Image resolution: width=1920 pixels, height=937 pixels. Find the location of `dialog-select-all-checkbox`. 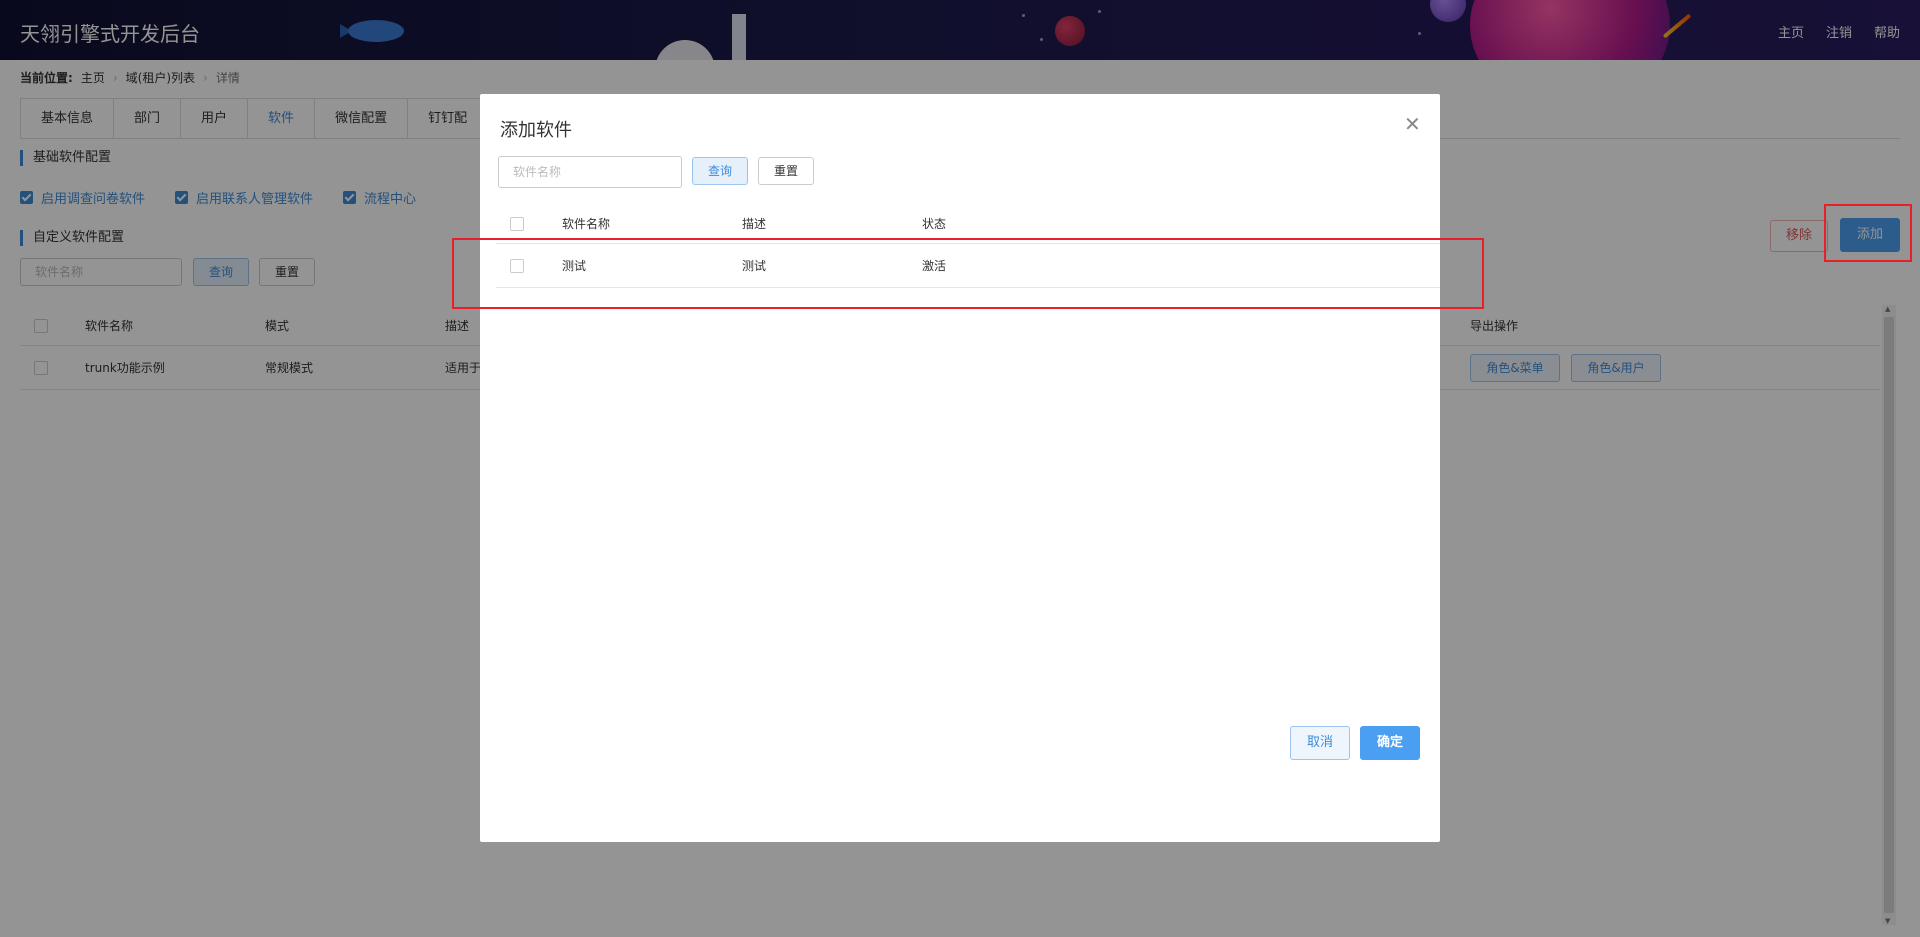

dialog-select-all-checkbox is located at coordinates (517, 223).